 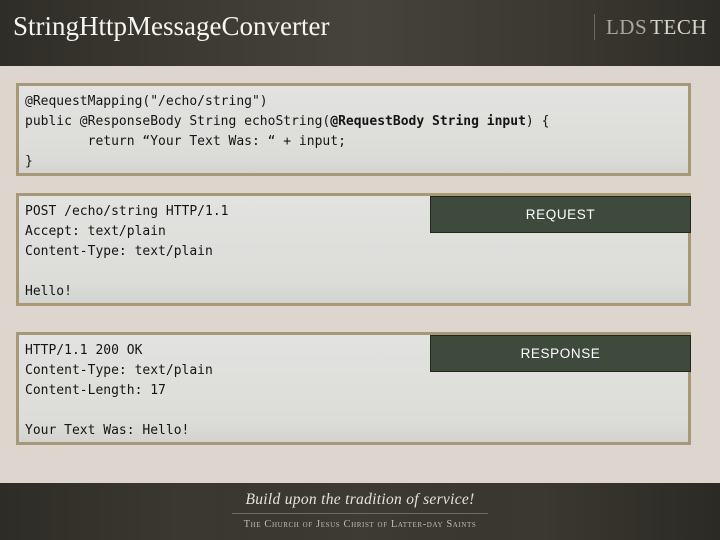 I want to click on code-line-3: return “Your Text Was: “ + input;, so click(x=185, y=141).